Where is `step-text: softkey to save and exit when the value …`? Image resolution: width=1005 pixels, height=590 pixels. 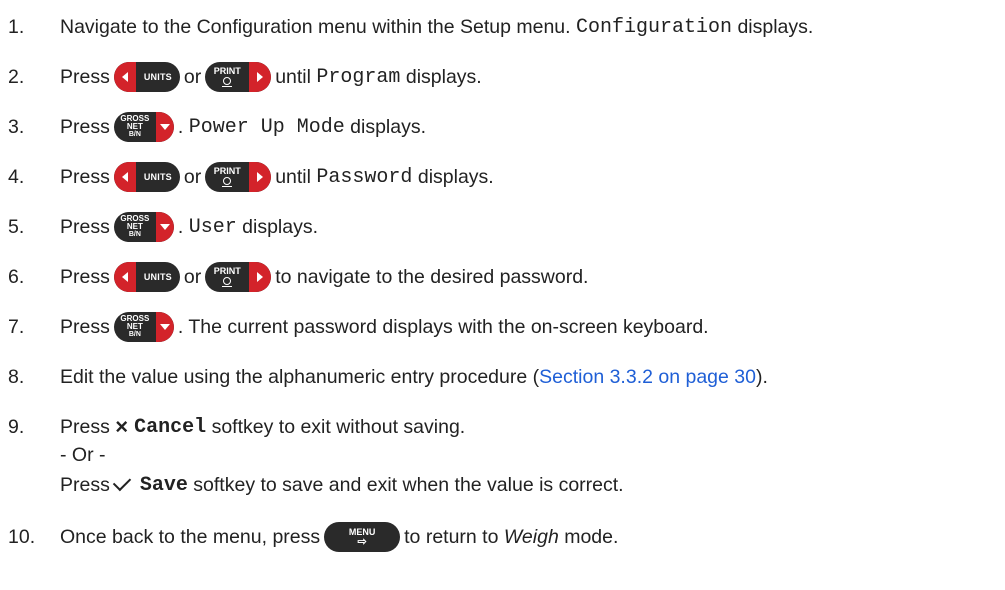
step-text: softkey to save and exit when the value … is located at coordinates (408, 484).